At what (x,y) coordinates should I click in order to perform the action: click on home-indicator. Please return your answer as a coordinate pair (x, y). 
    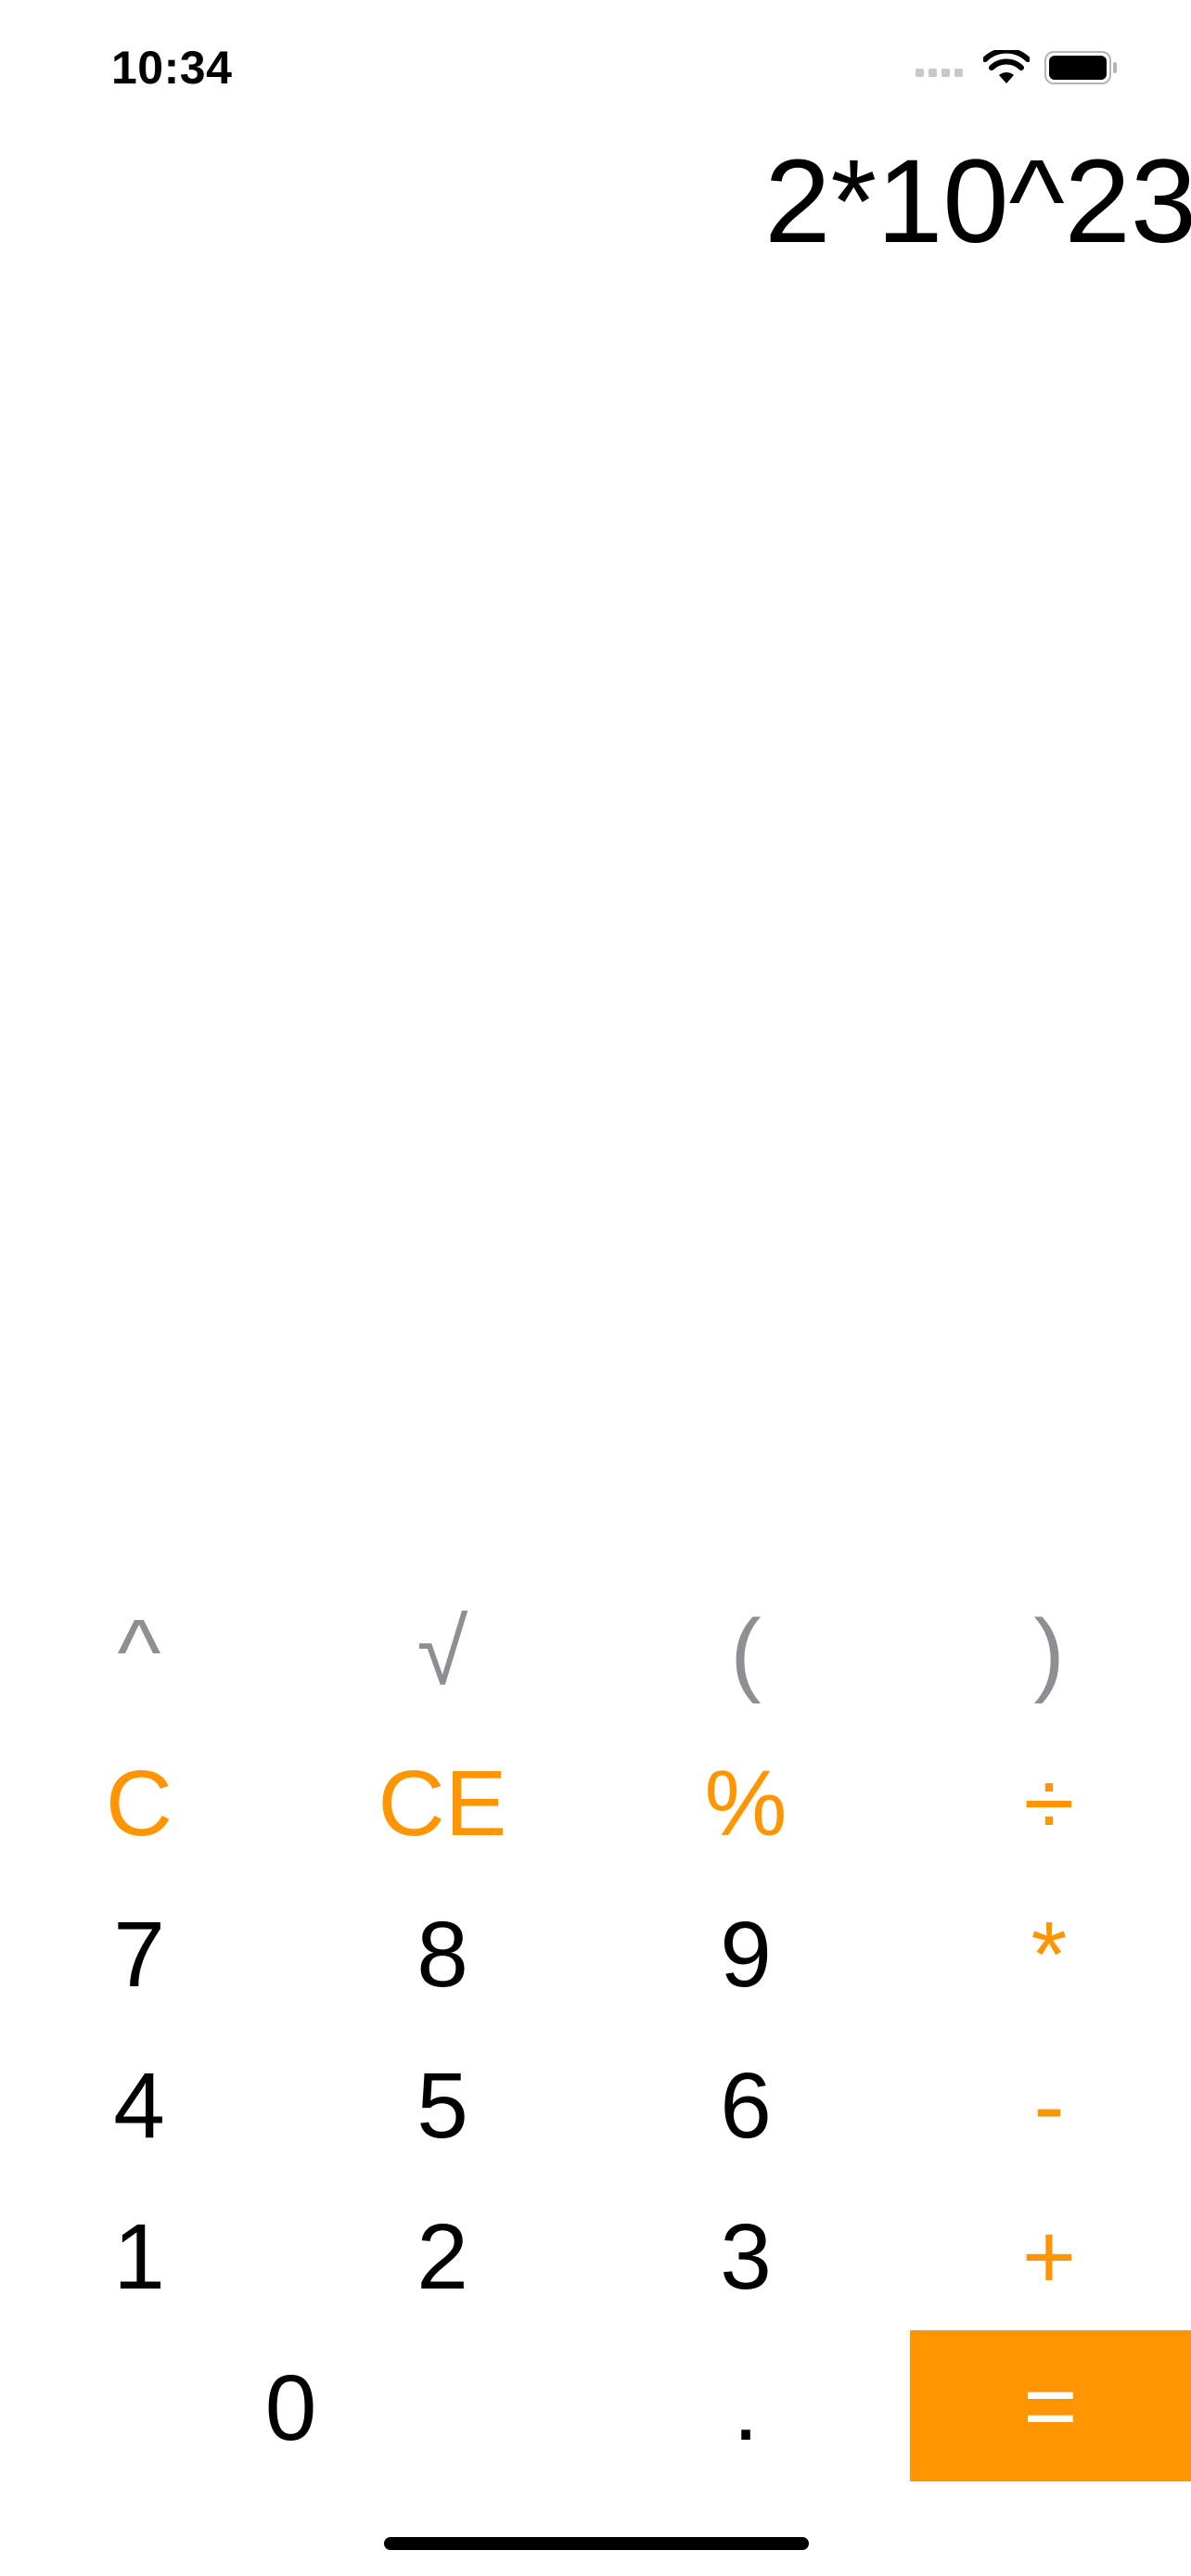
    Looking at the image, I should click on (597, 2543).